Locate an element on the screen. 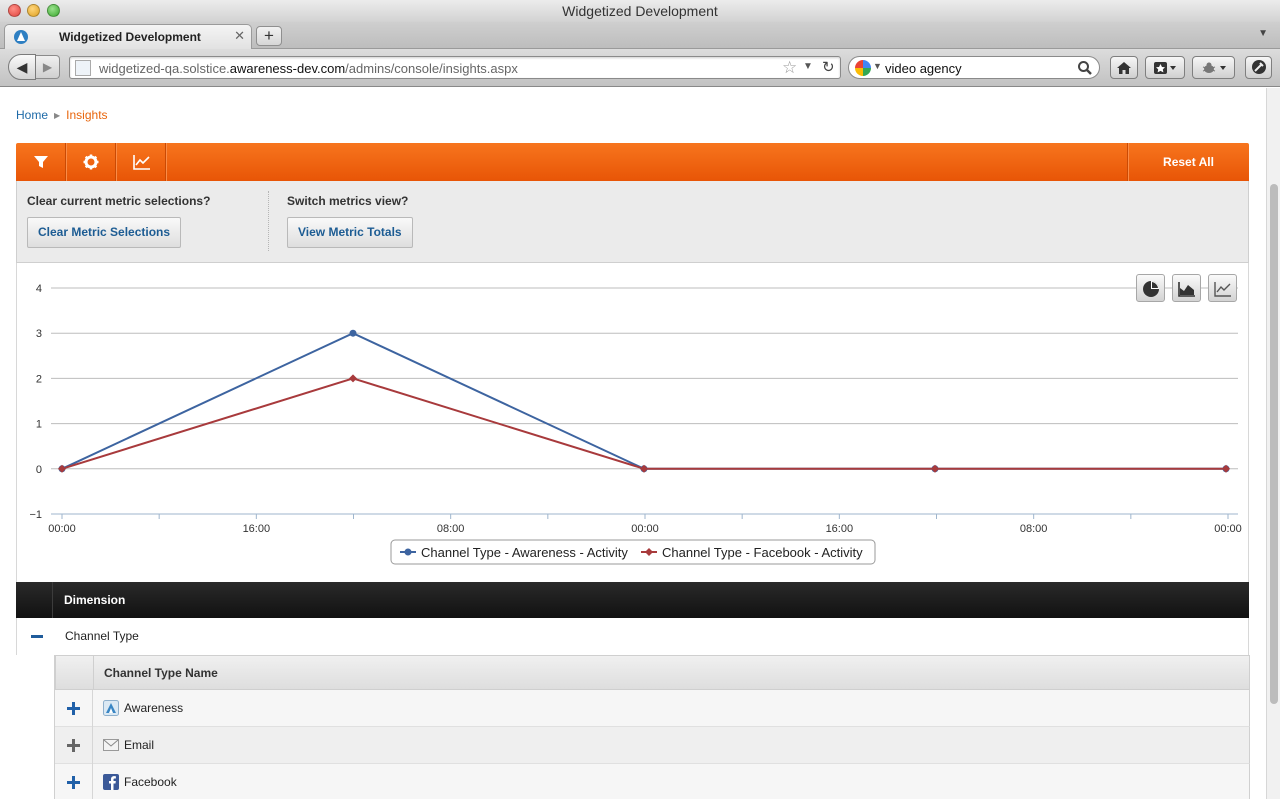  subtable-header-separator is located at coordinates (93, 673).